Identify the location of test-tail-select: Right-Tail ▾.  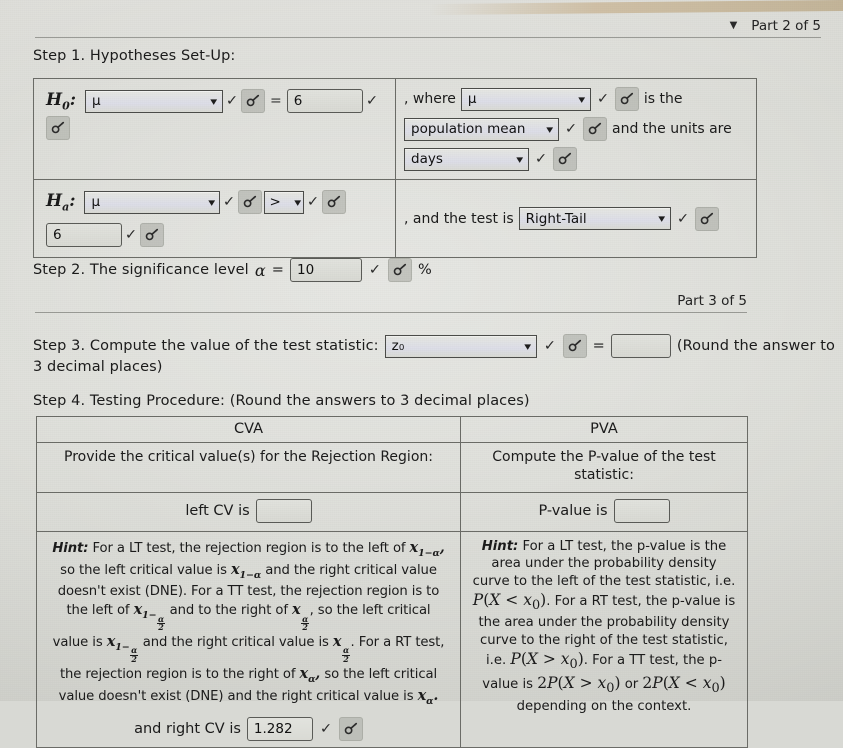
(594, 218).